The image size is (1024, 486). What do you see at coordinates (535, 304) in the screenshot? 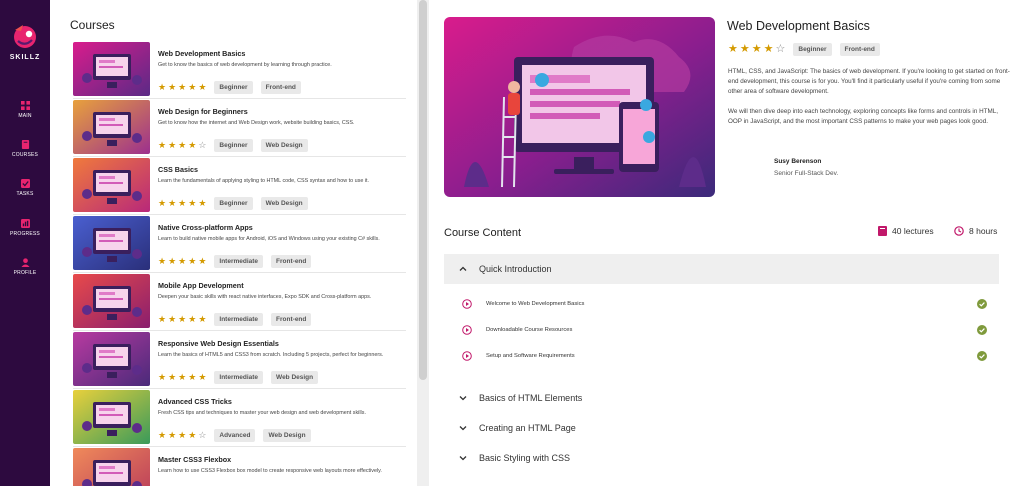
I see `lecture-title: Welcome to Web Development Basics` at bounding box center [535, 304].